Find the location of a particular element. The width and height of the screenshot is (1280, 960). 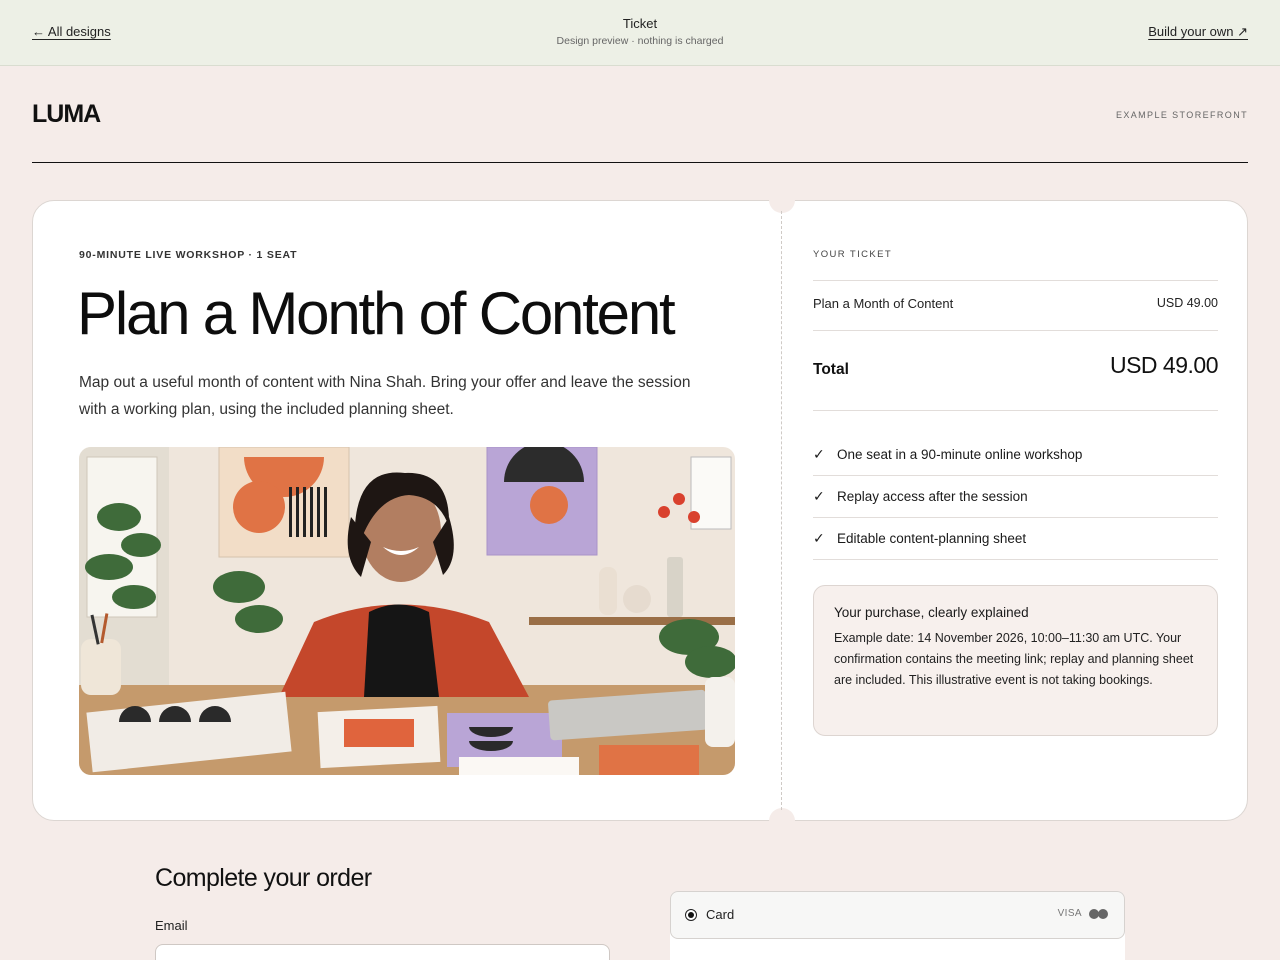

total-value: USD 49.00 is located at coordinates (1164, 365).